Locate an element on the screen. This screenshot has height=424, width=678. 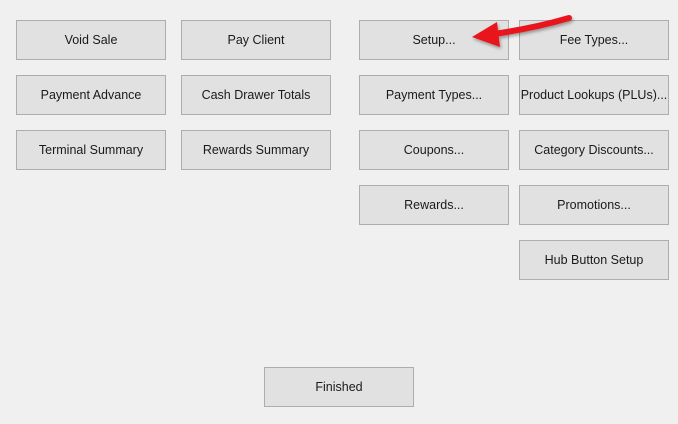
pay-client-label: Pay Client is located at coordinates (256, 40).